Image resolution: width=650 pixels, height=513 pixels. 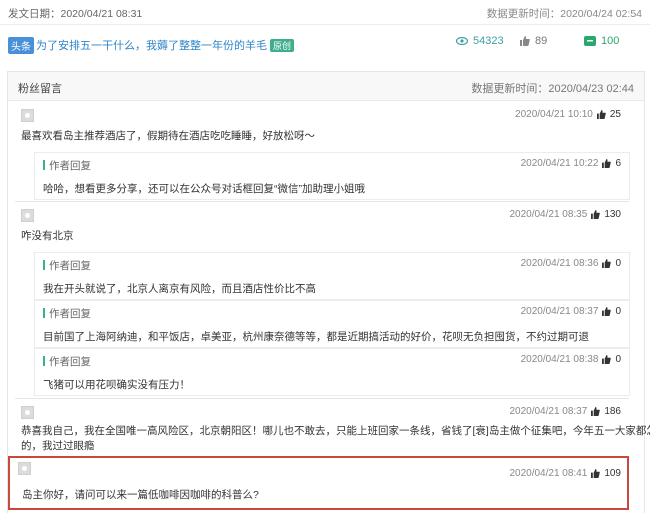 I want to click on reply-likes: 6, so click(x=618, y=163).